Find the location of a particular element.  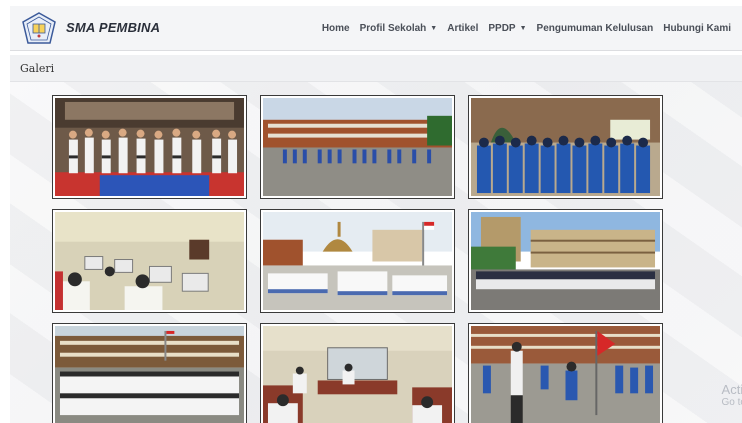

nav-item-label: Profil Sekolah is located at coordinates (393, 28).